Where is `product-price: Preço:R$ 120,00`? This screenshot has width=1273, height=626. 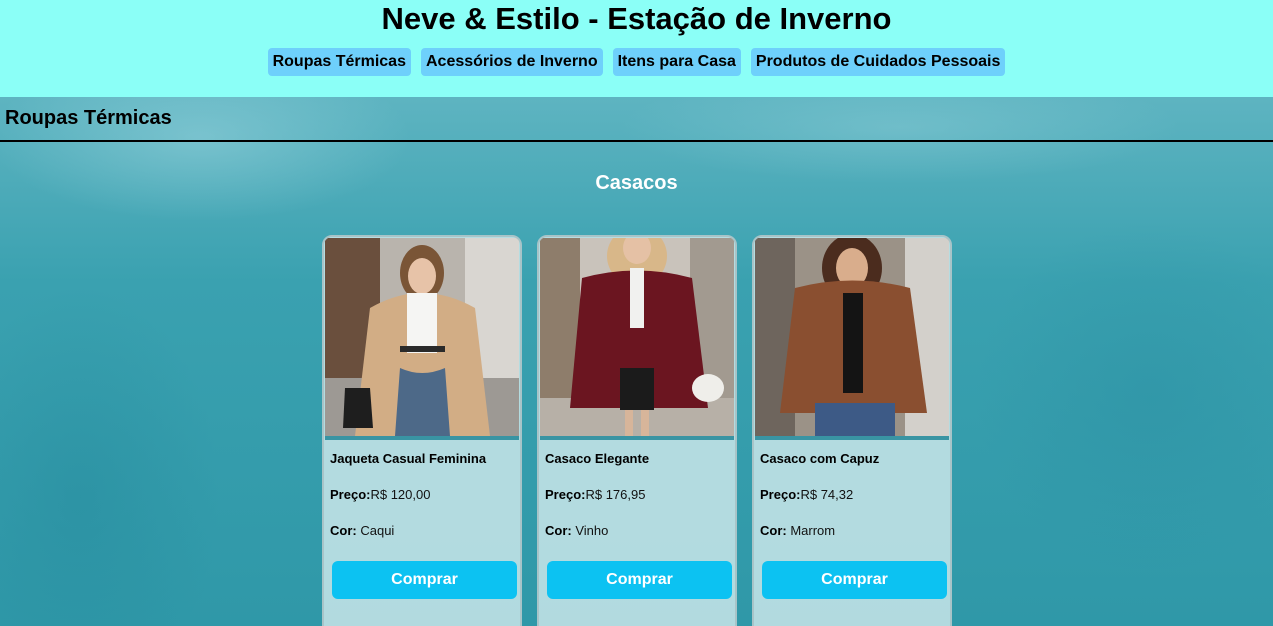
product-price: Preço:R$ 120,00 is located at coordinates (380, 494).